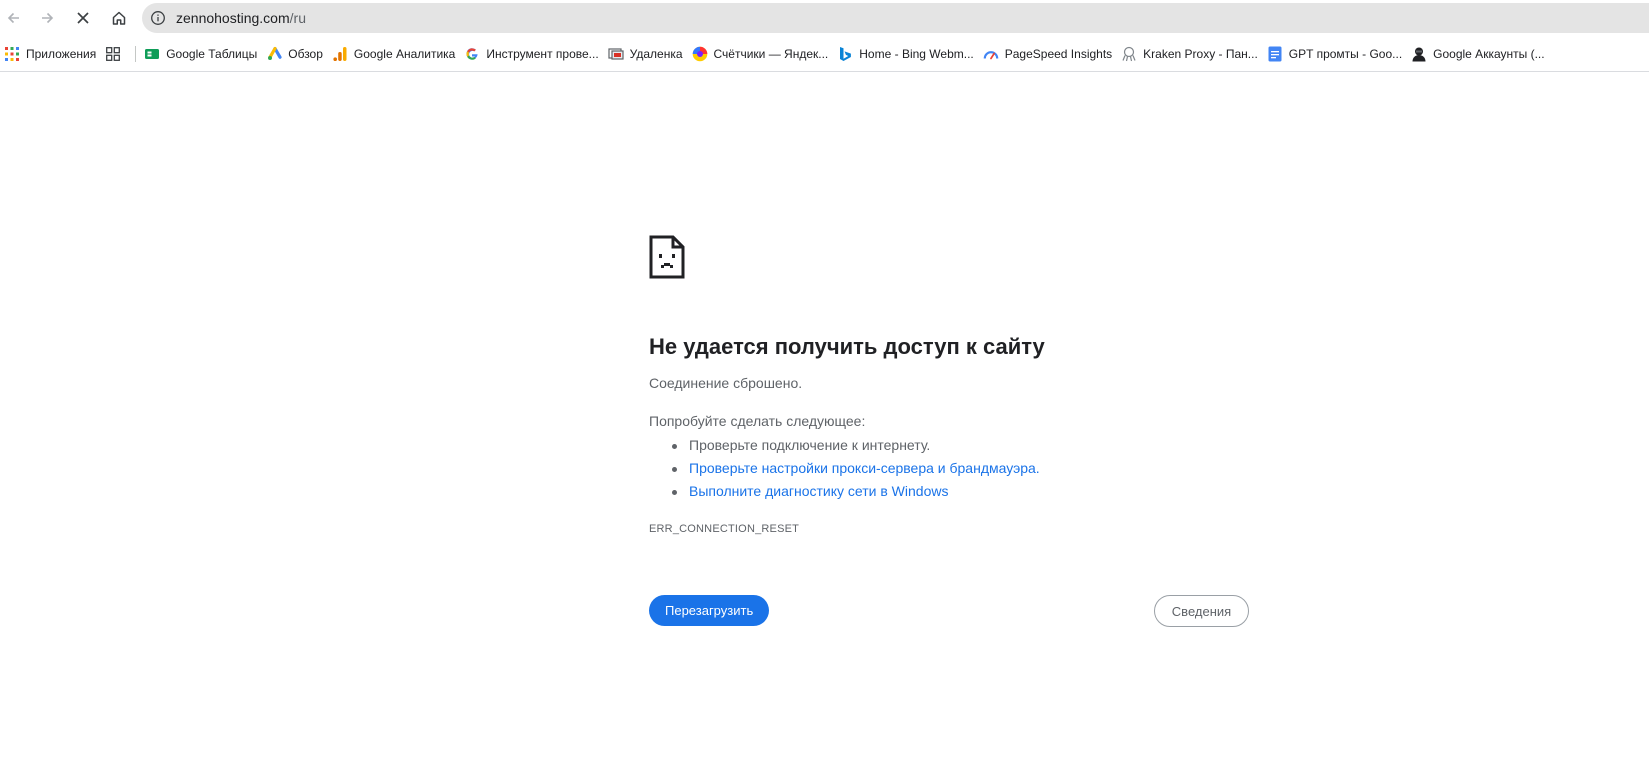 The height and width of the screenshot is (768, 1649). Describe the element at coordinates (233, 18) in the screenshot. I see `url-host: zennohosting.com` at that location.